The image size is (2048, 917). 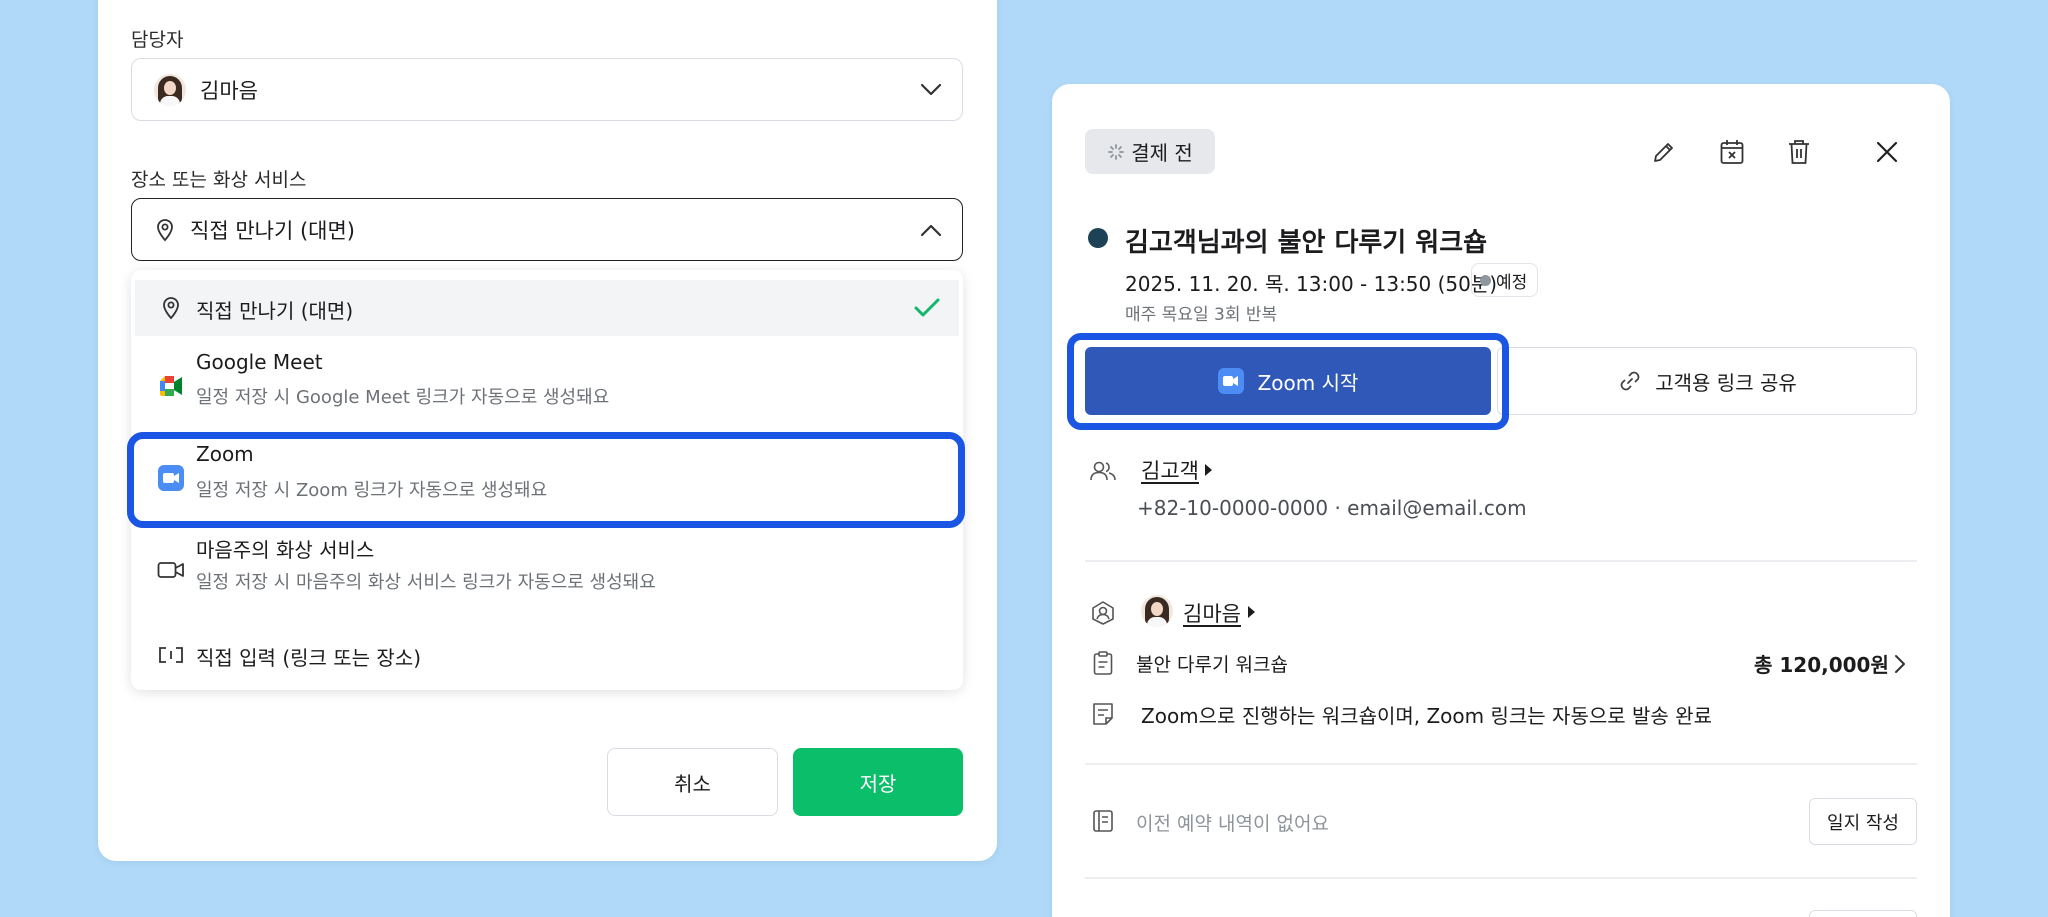 What do you see at coordinates (547, 308) in the screenshot?
I see `option-in-person: 직접 만나기 (대면)` at bounding box center [547, 308].